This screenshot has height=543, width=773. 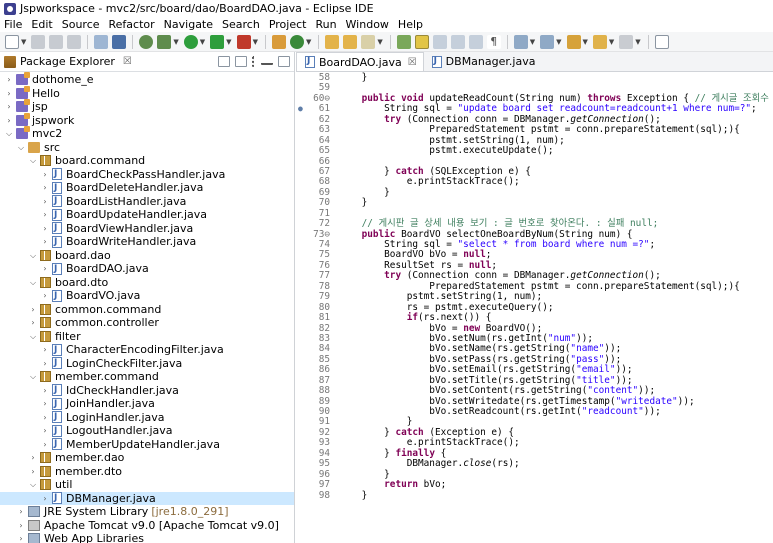 I want to click on menu-refactor: Refactor, so click(x=132, y=24).